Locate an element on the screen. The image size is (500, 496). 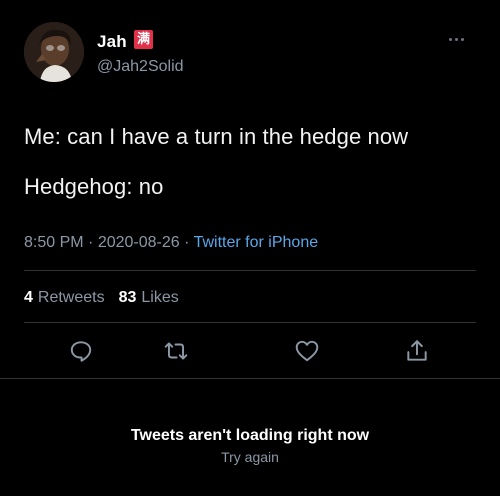
avatar is located at coordinates (54, 52).